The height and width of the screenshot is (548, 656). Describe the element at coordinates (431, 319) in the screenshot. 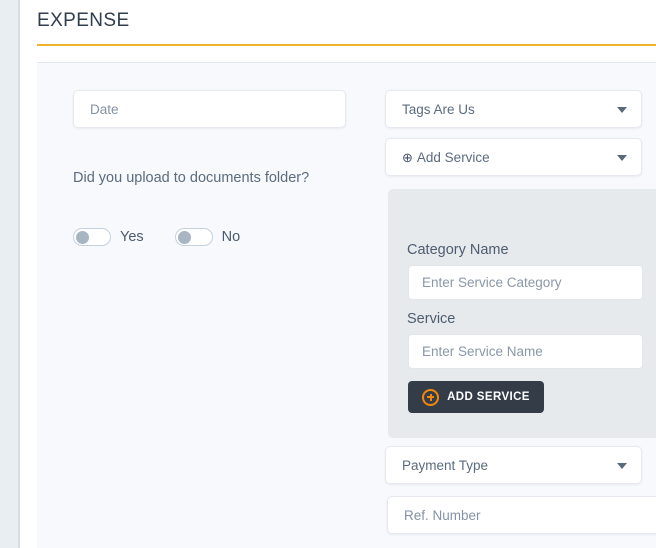

I see `service-label: Service` at that location.